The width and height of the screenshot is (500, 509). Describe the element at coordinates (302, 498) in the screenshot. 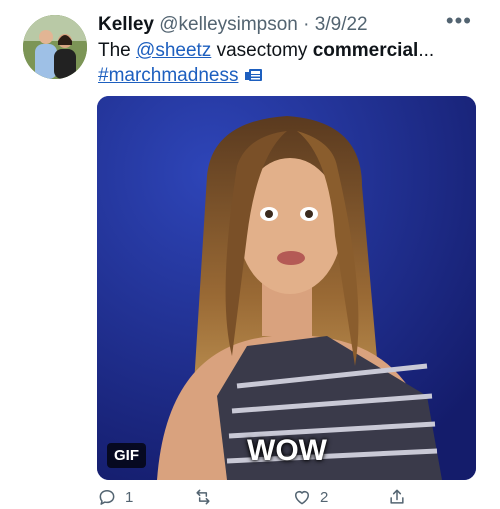

I see `heart-icon` at that location.